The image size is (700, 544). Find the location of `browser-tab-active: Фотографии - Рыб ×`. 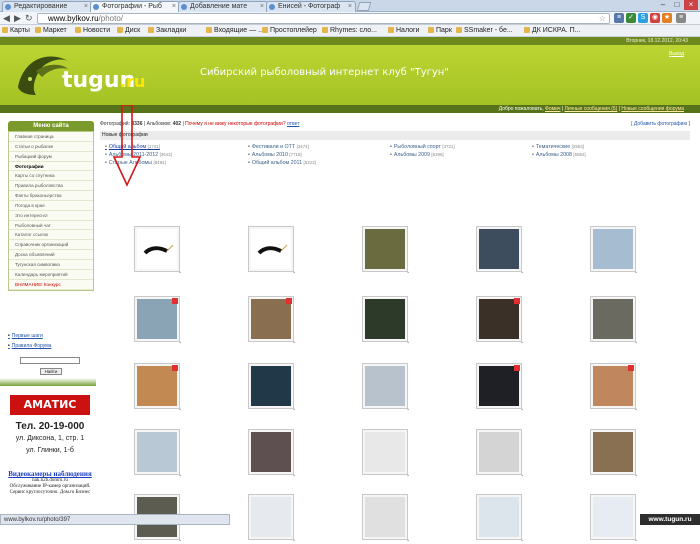

browser-tab-active: Фотографии - Рыб × is located at coordinates (135, 6).